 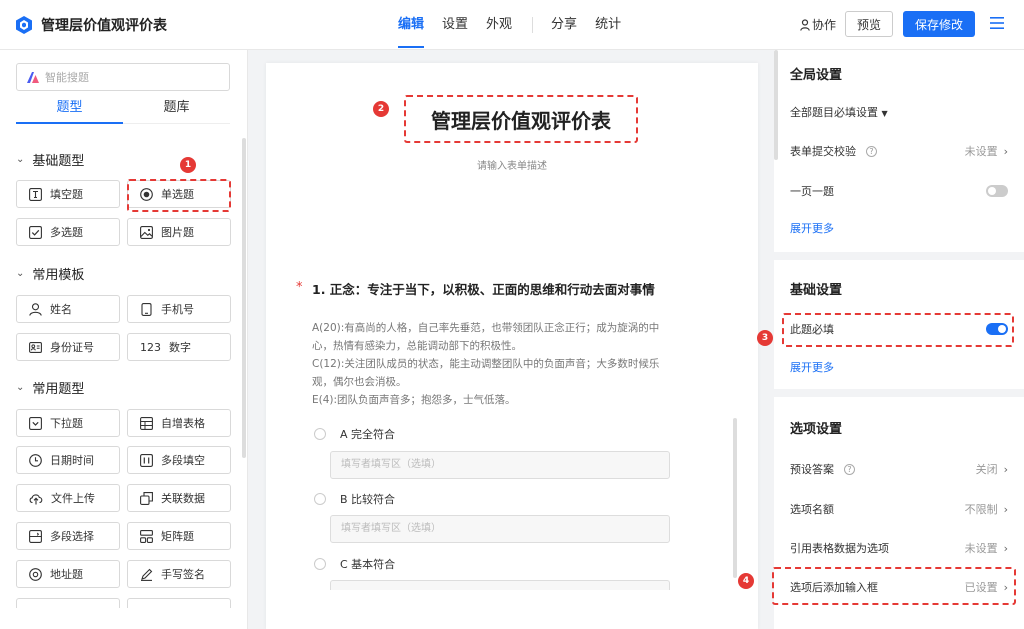 I want to click on checkbox-icon, so click(x=35, y=232).